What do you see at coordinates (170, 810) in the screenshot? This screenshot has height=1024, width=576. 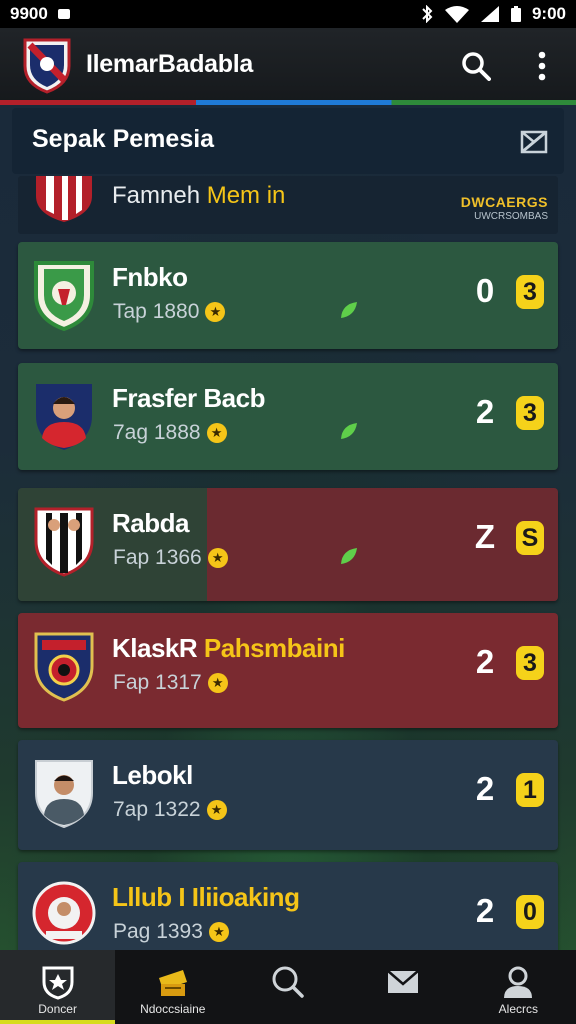 I see `team-meta: 7ap 1322 ★` at bounding box center [170, 810].